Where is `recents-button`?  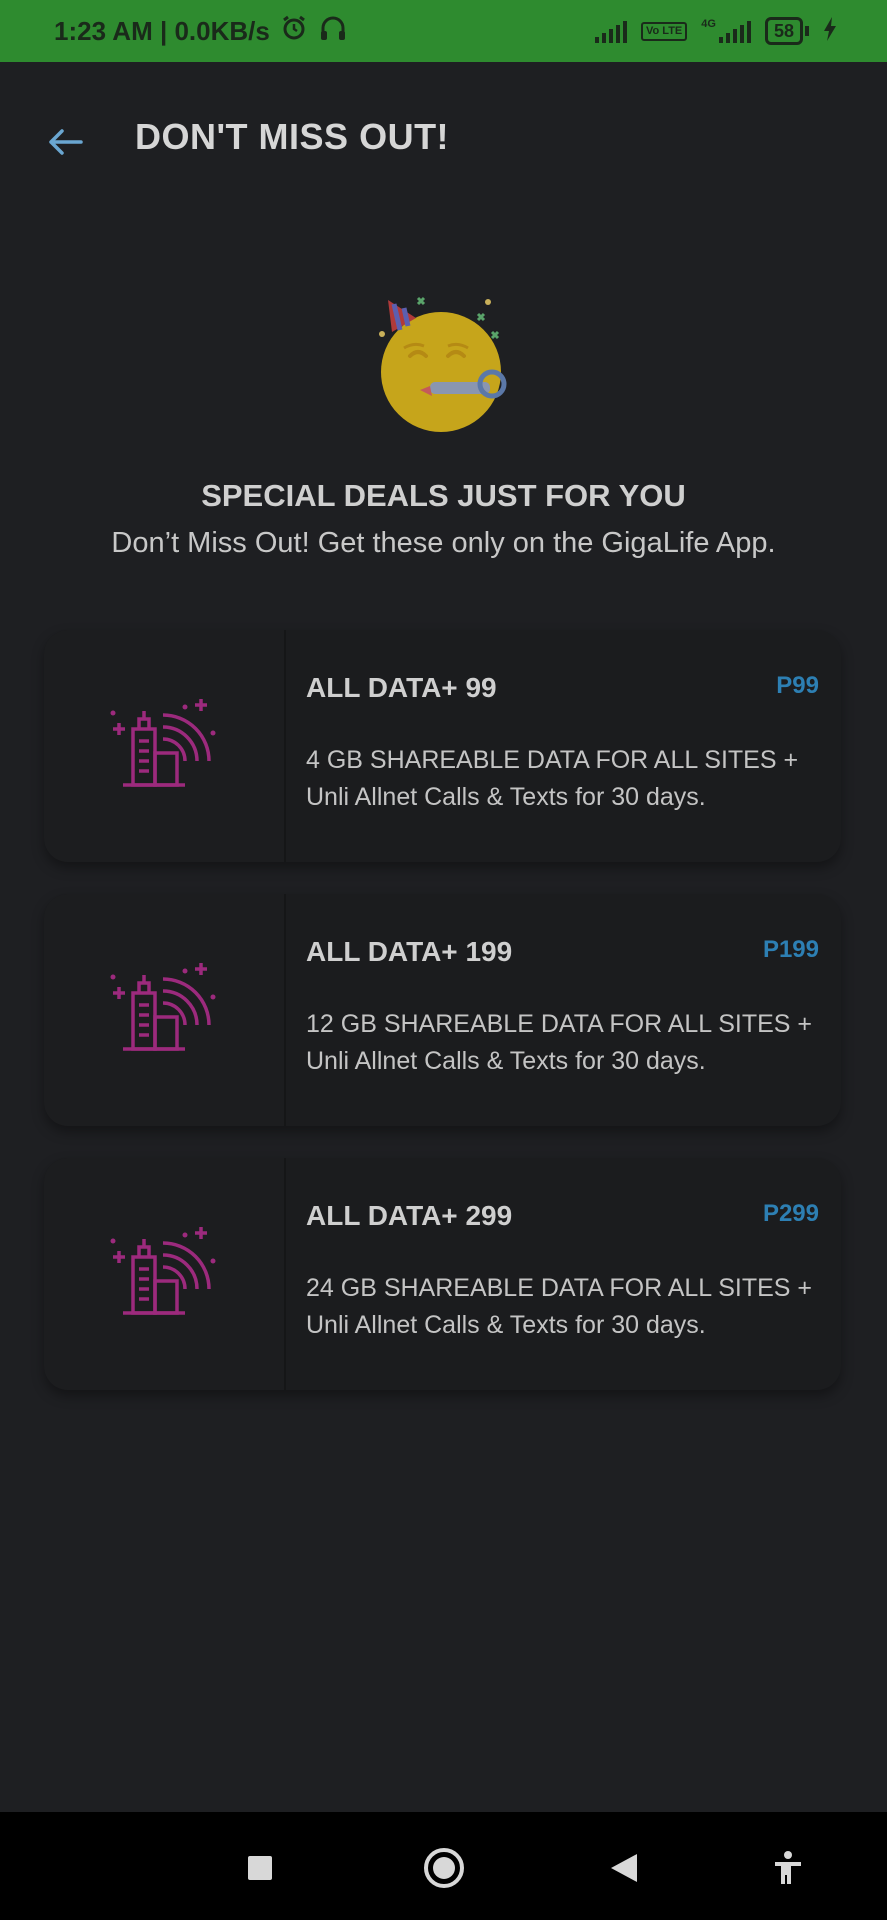 recents-button is located at coordinates (260, 1870).